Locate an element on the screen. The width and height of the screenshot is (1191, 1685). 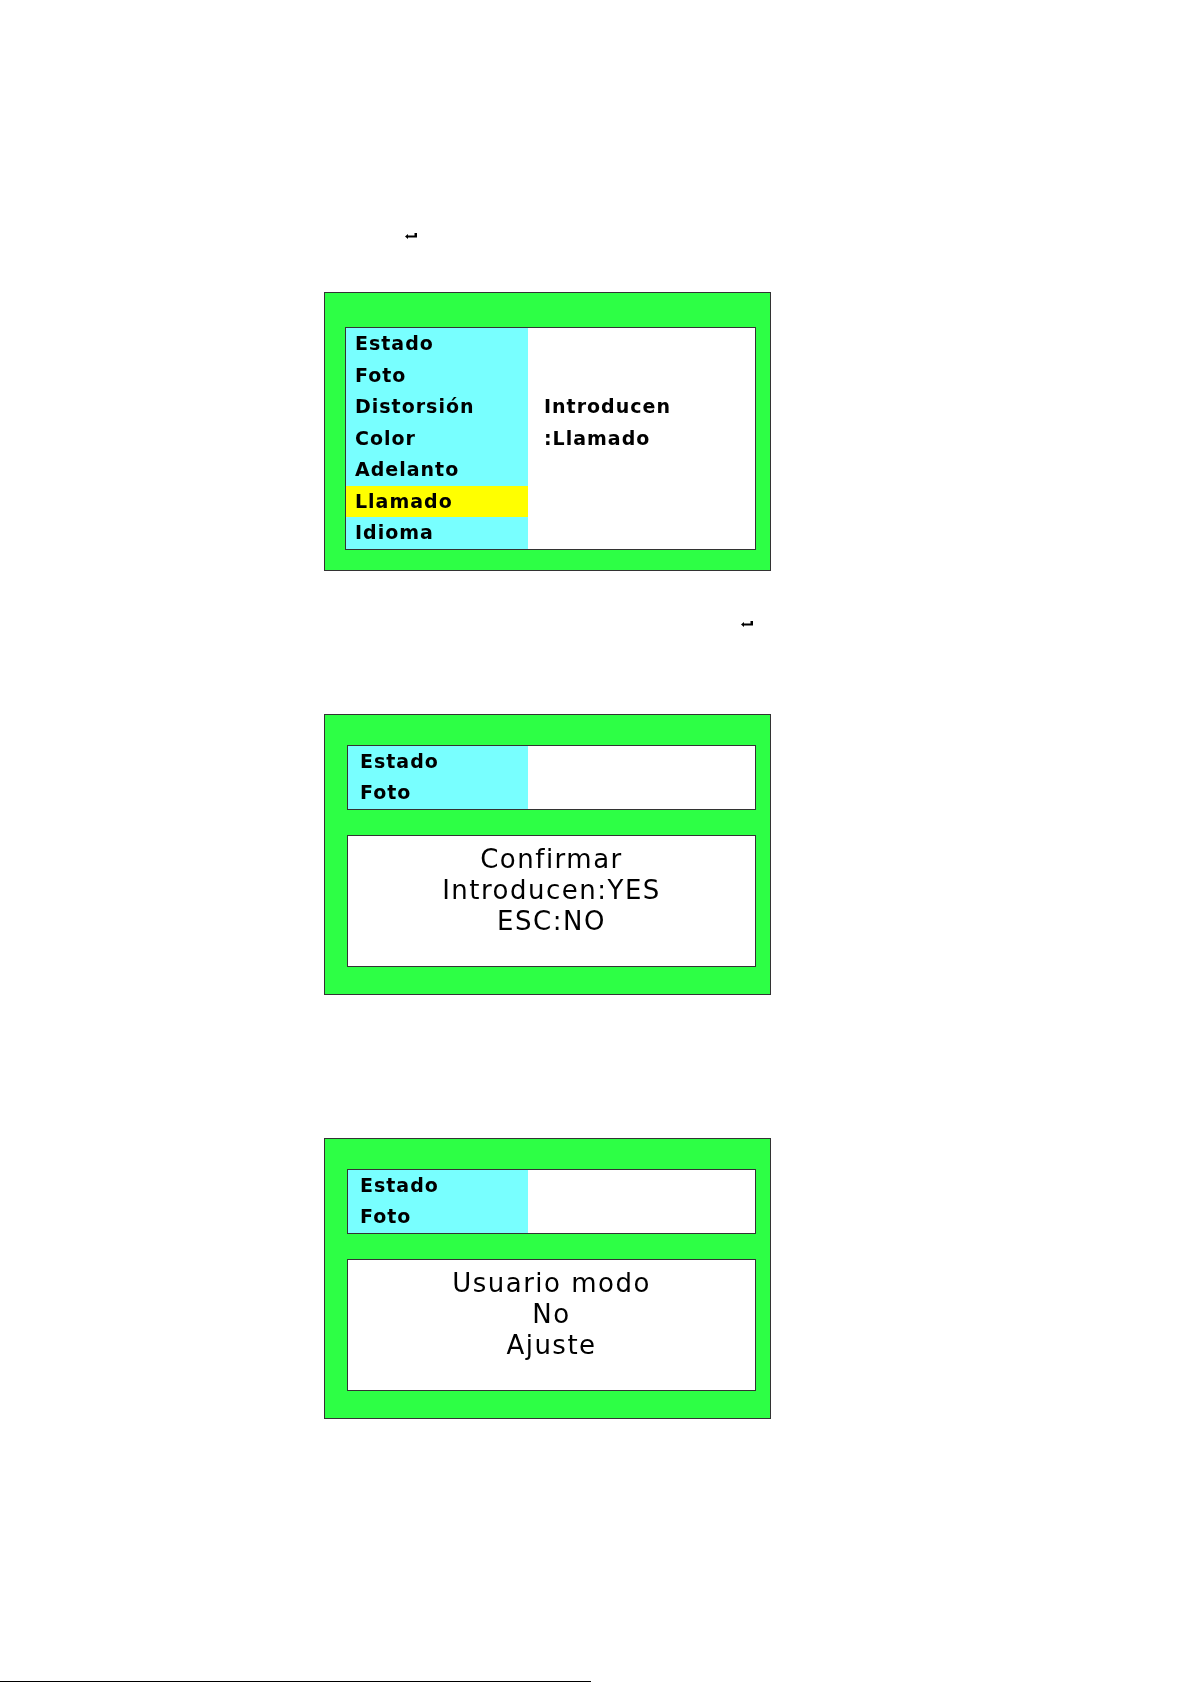
message-text: Usuario modo is located at coordinates (551, 1283).